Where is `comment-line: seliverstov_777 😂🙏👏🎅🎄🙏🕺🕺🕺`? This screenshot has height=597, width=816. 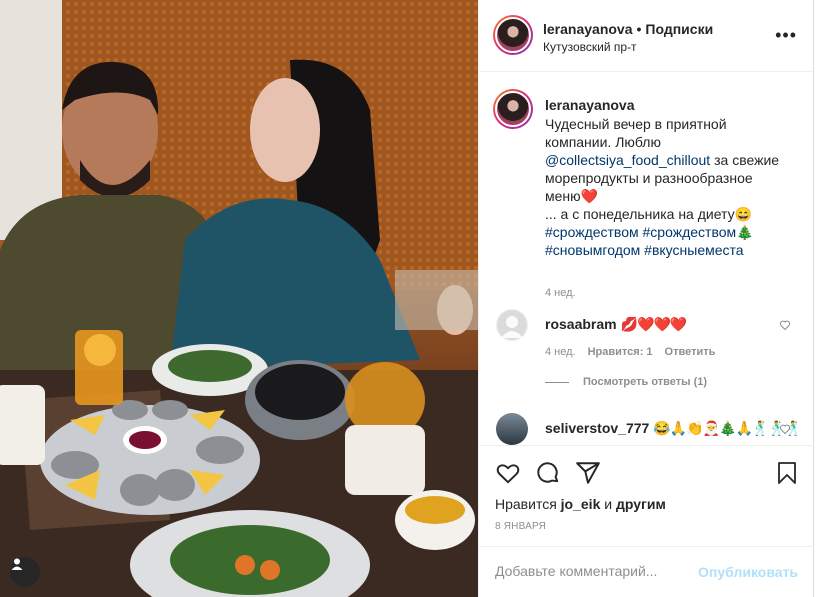 comment-line: seliverstov_777 😂🙏👏🎅🎄🙏🕺🕺🕺 is located at coordinates (673, 428).